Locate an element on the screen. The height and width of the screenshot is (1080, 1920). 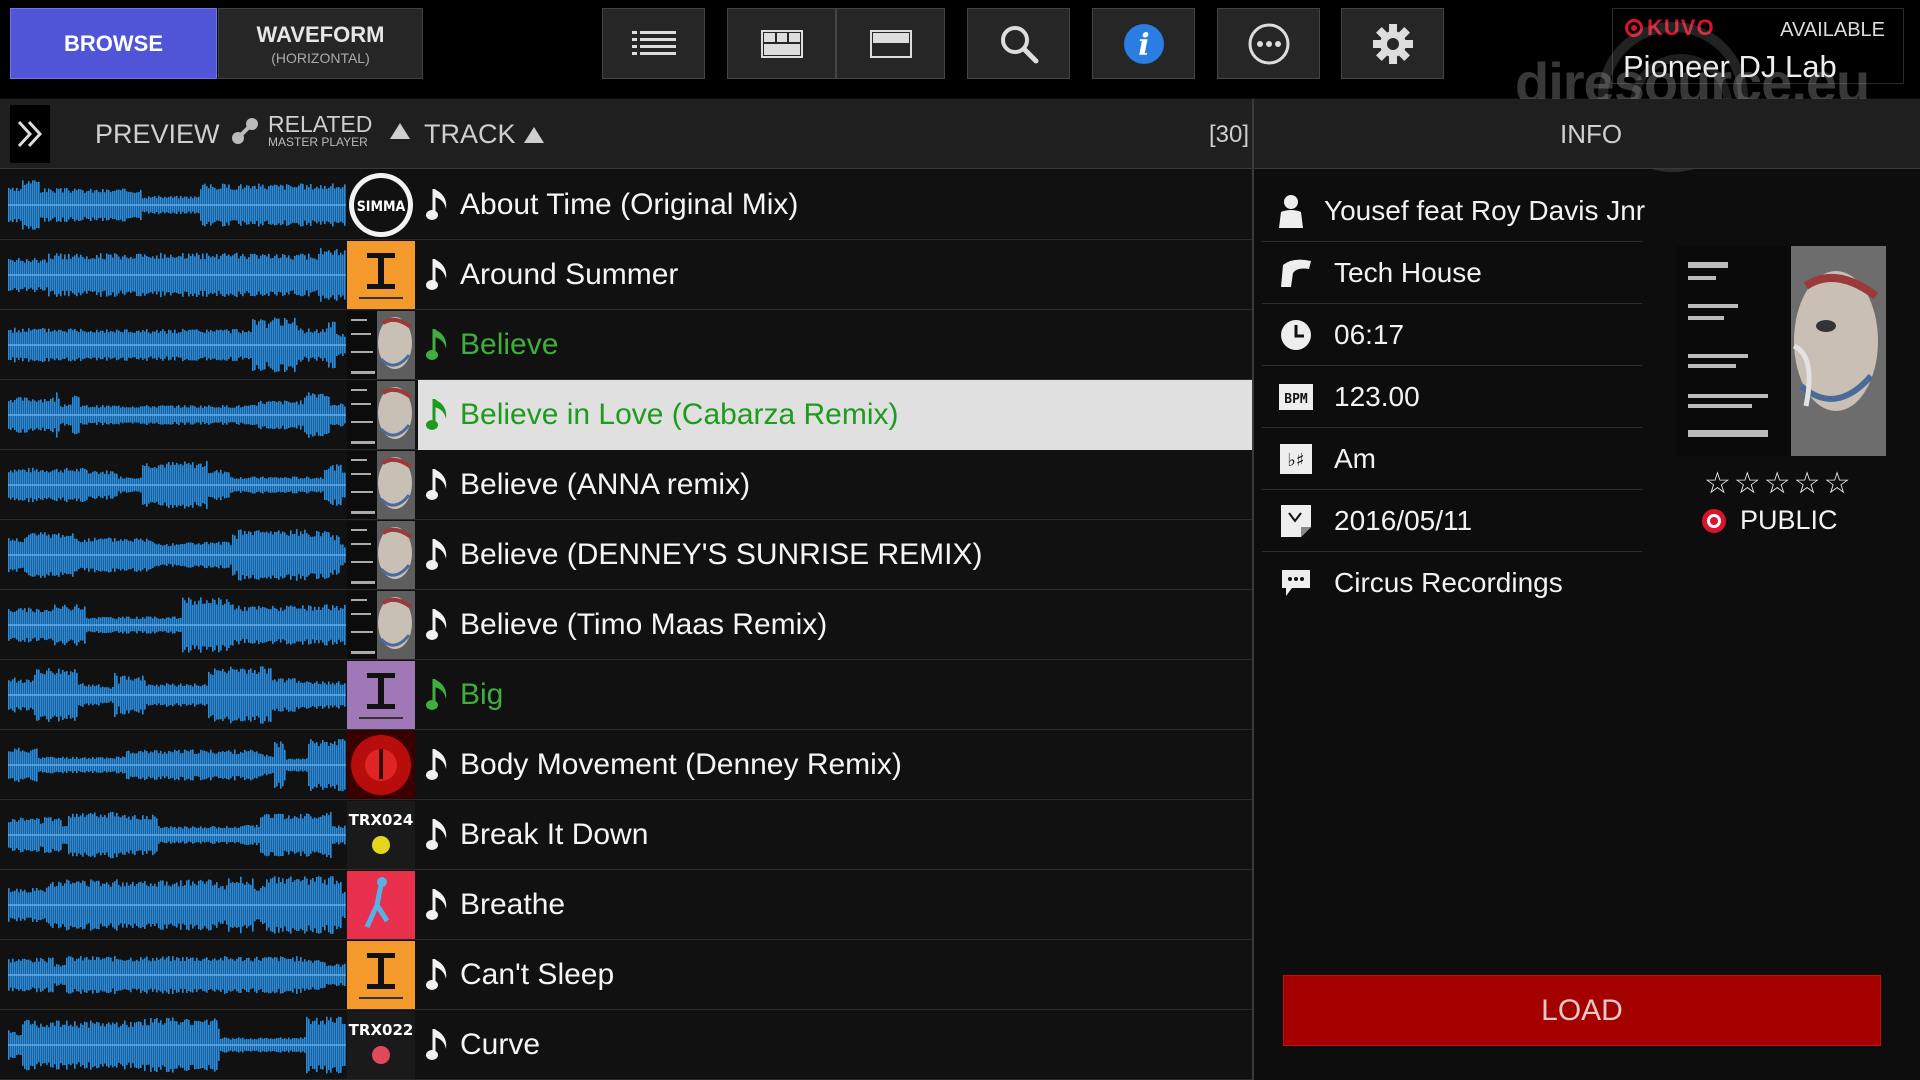
key-icon: ♭♯ is located at coordinates (1296, 458).